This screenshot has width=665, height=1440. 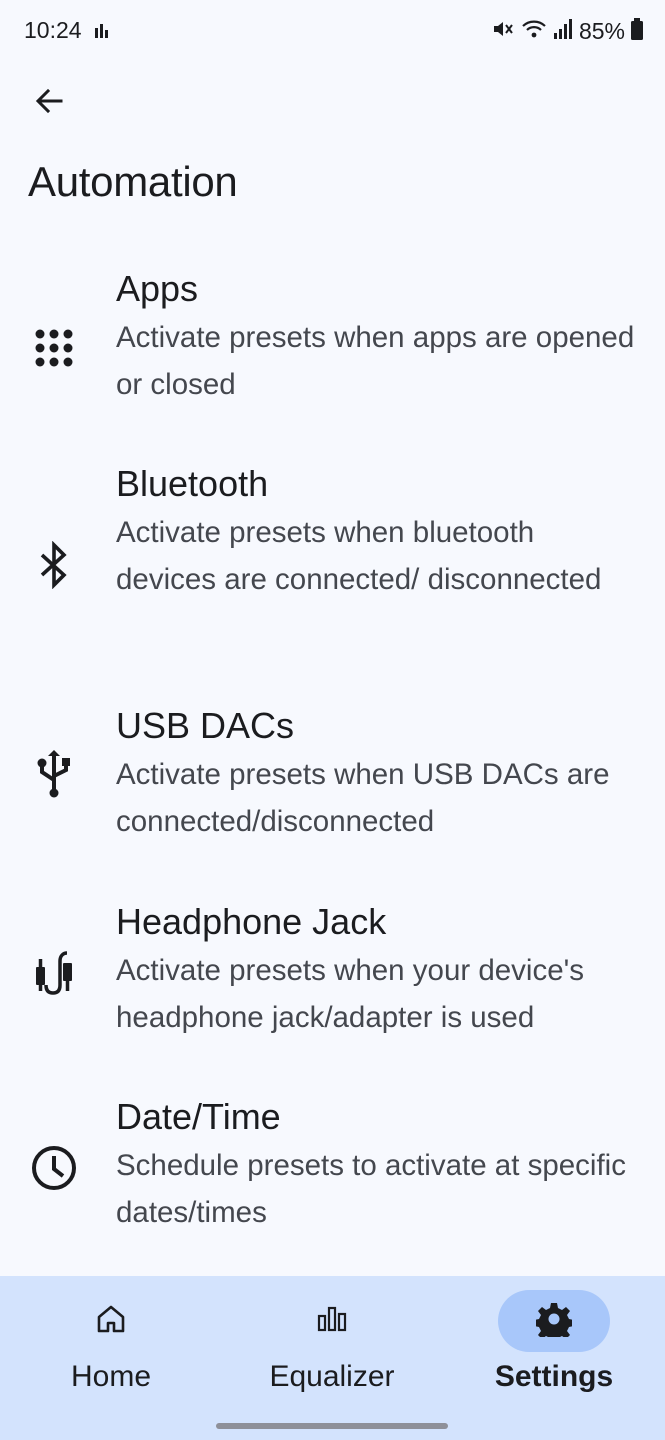 What do you see at coordinates (332, 31) in the screenshot?
I see `status-bar: 10:24 85%` at bounding box center [332, 31].